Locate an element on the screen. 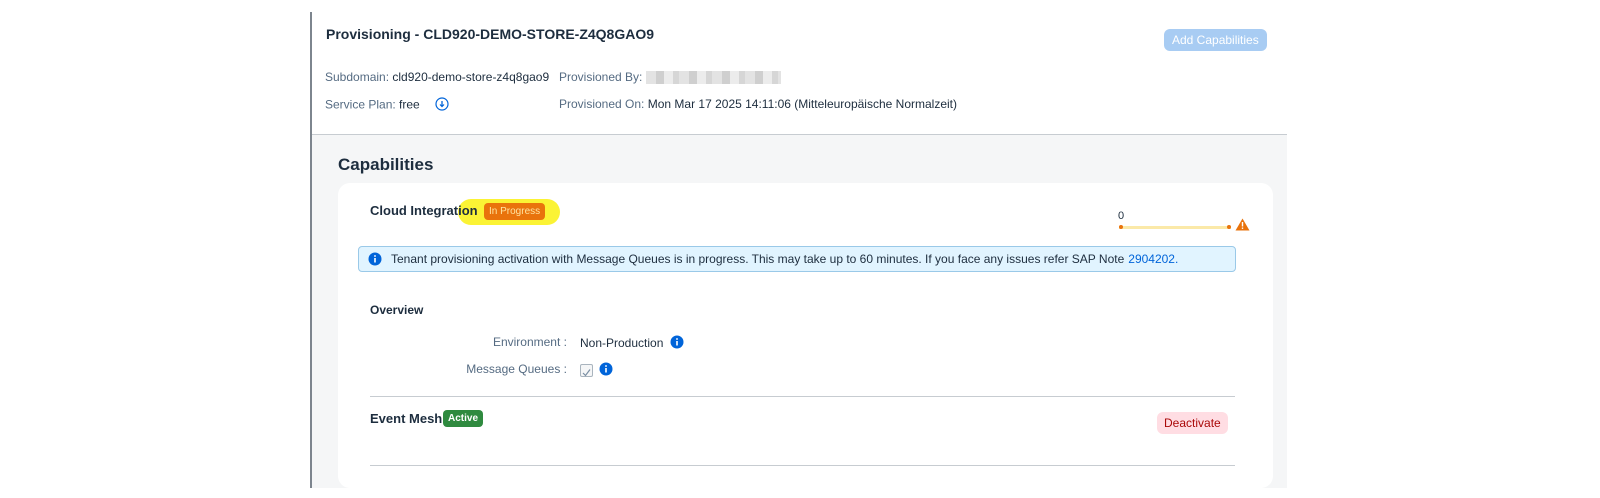  provisioned-by-field: Provisioned By: is located at coordinates (670, 77).